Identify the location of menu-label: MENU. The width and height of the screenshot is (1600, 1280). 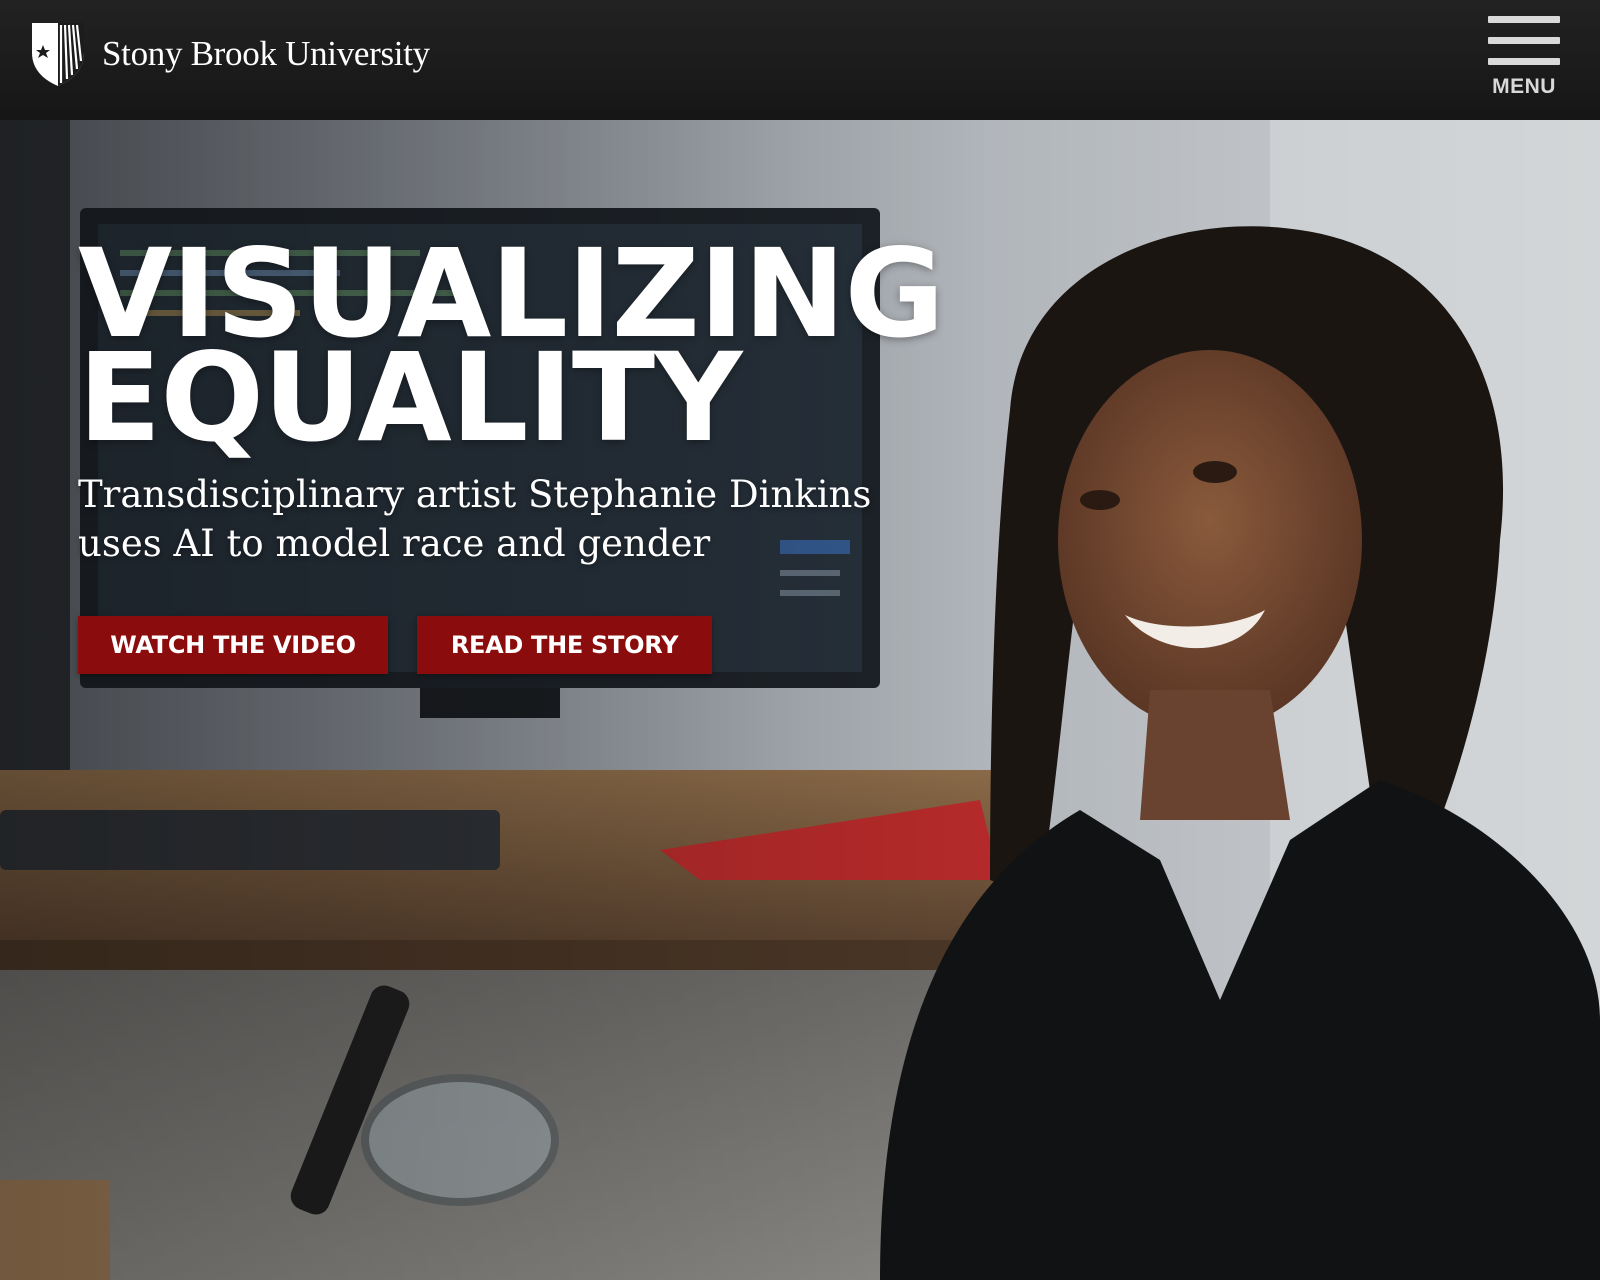
(1524, 86).